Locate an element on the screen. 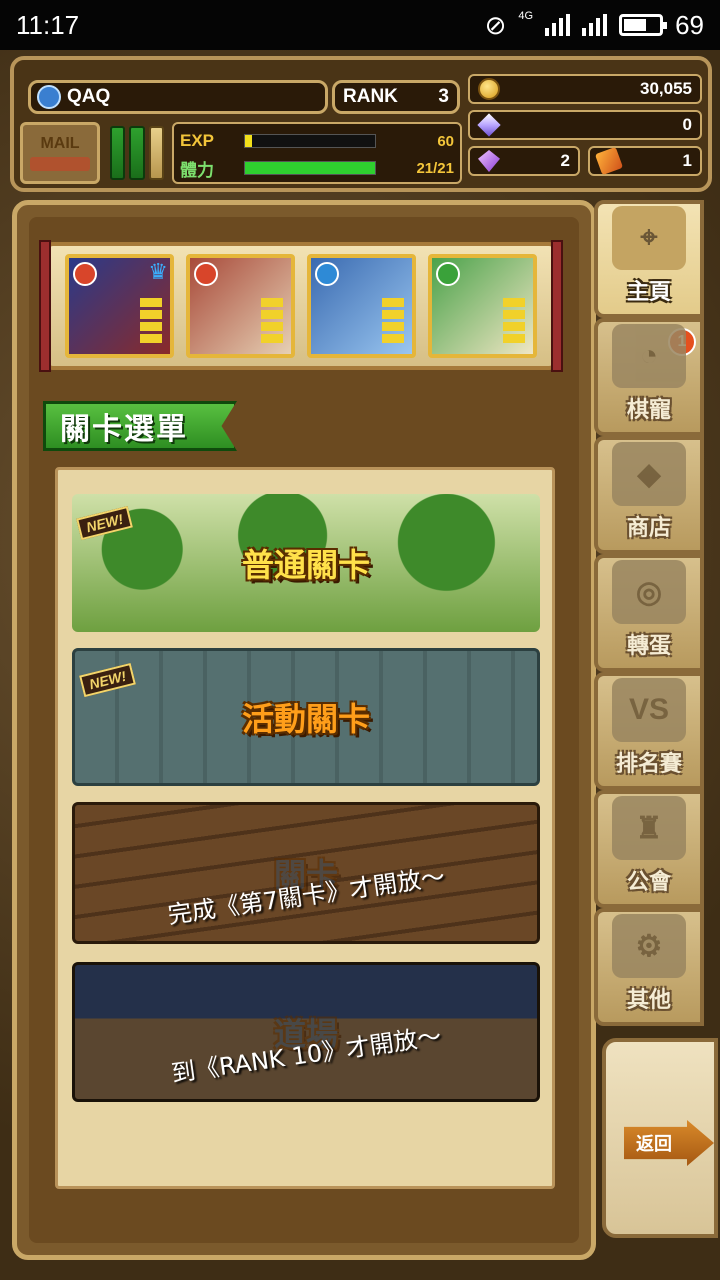 This screenshot has height=1280, width=720. mute-icon: ⊘ is located at coordinates (495, 24).